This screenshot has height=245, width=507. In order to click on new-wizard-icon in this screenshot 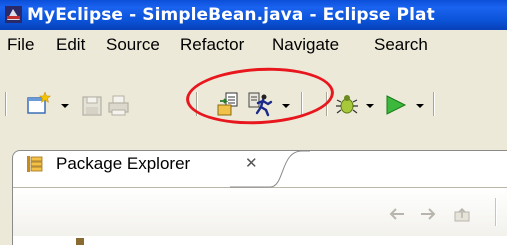, I will do `click(39, 105)`.